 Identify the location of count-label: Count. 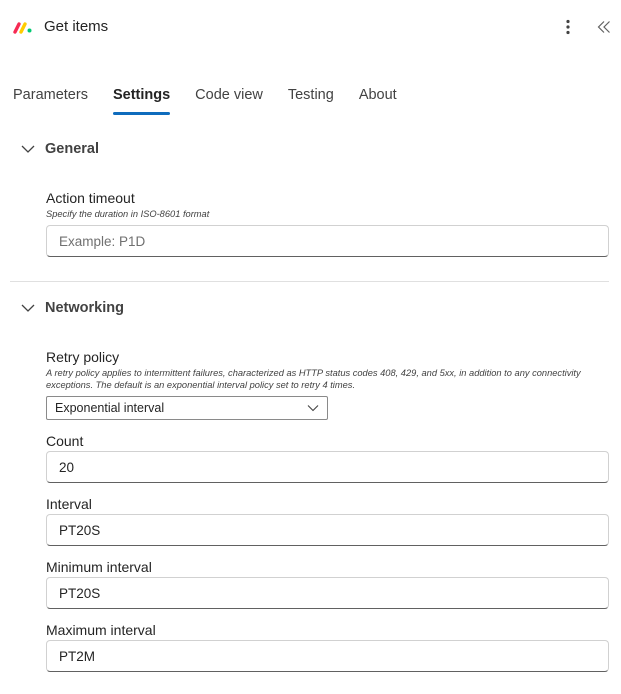
(65, 441).